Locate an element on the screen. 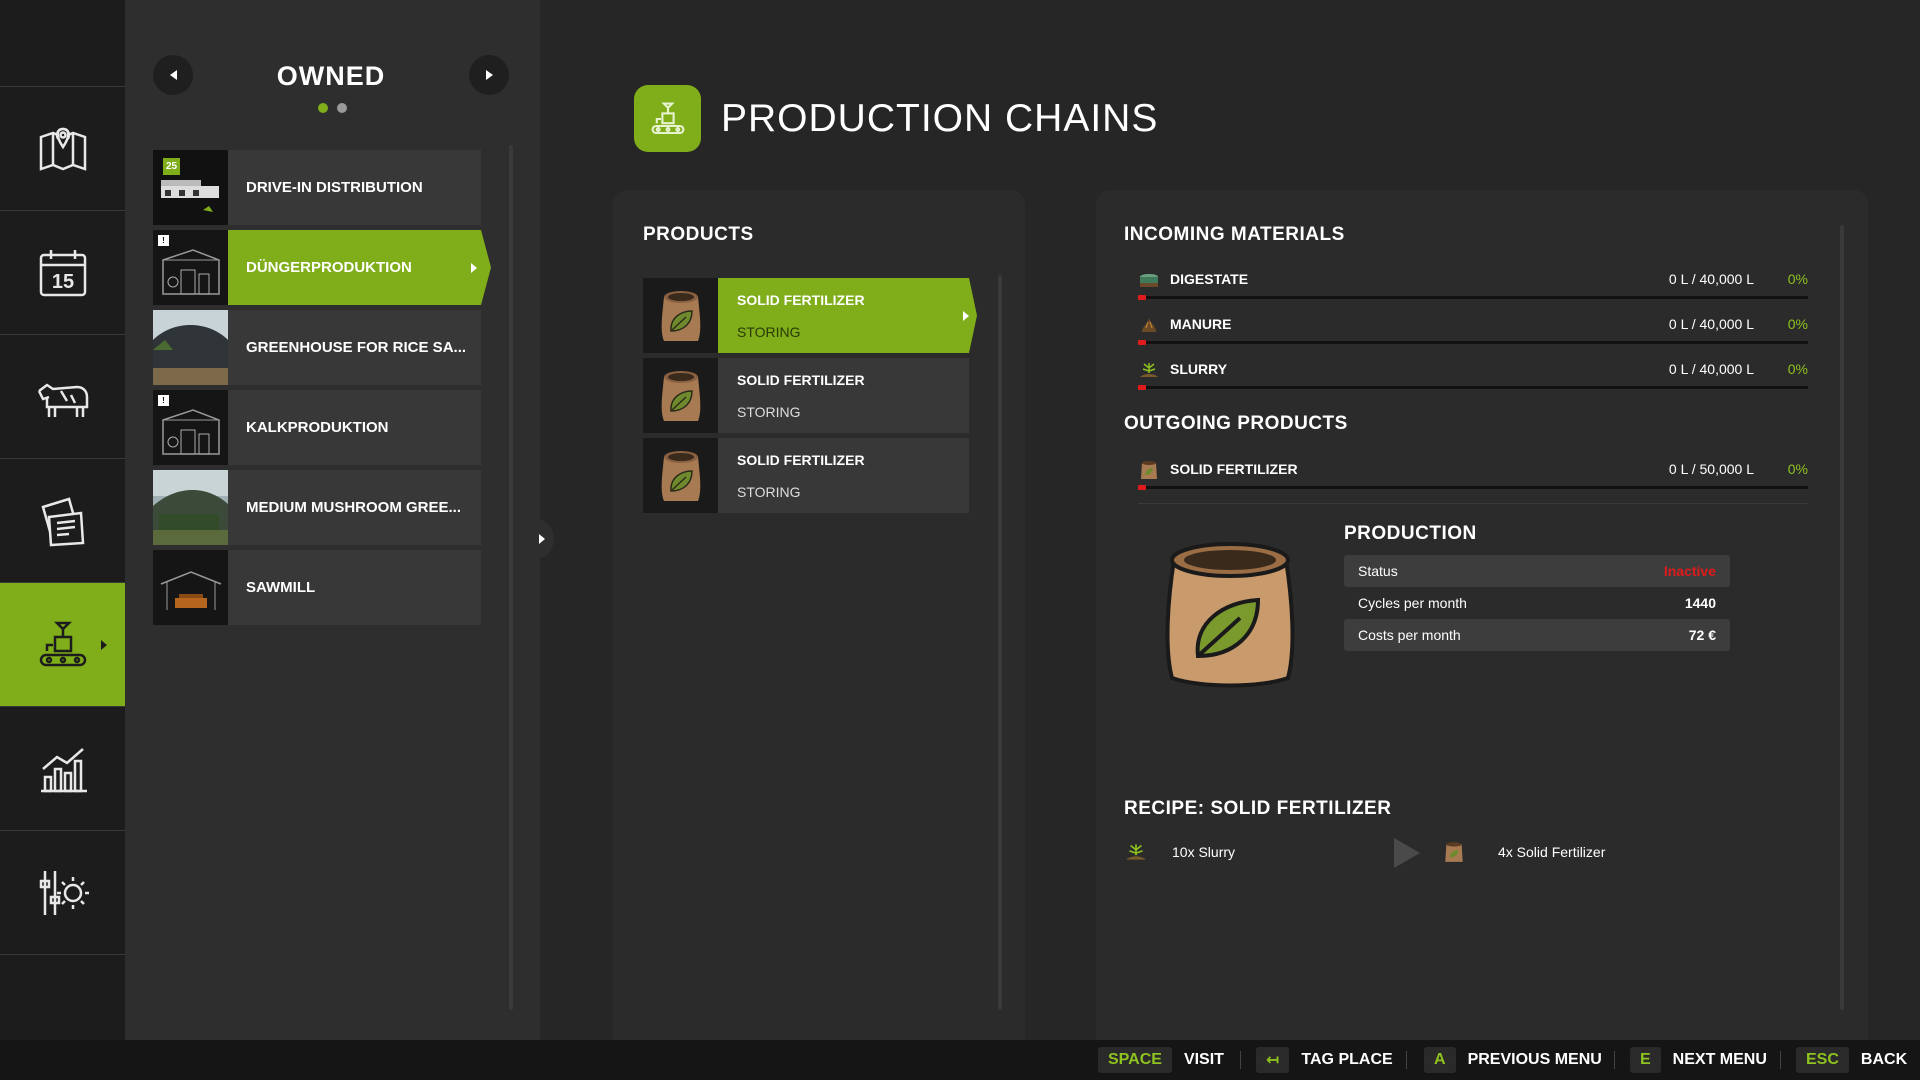 The height and width of the screenshot is (1080, 1920). greenhouse-thumbnail-icon is located at coordinates (190, 347).